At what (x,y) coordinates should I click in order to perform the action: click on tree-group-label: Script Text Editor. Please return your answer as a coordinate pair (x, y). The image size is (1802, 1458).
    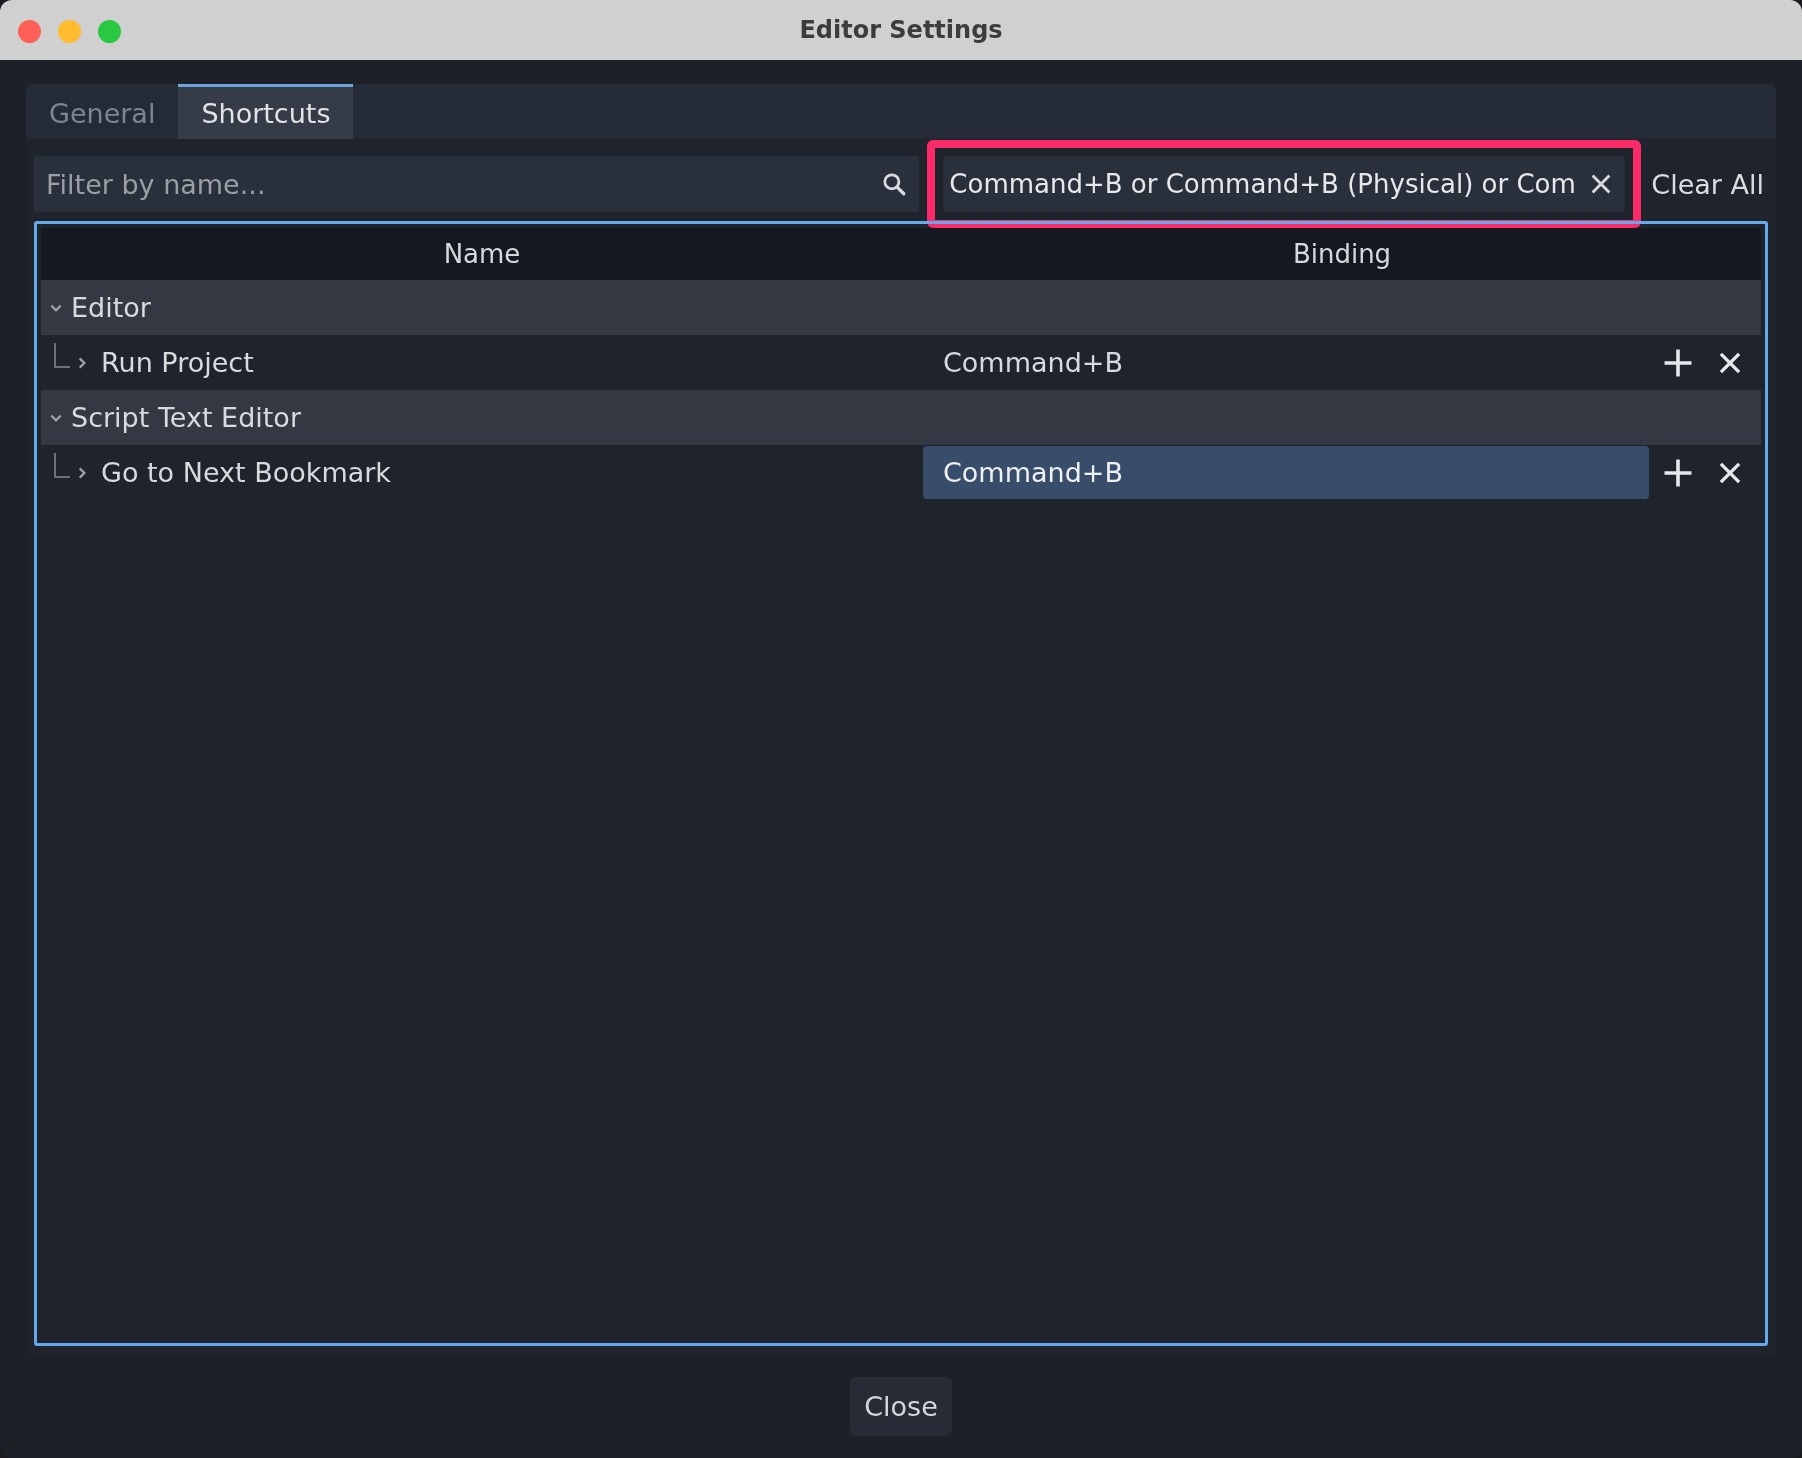
    Looking at the image, I should click on (186, 417).